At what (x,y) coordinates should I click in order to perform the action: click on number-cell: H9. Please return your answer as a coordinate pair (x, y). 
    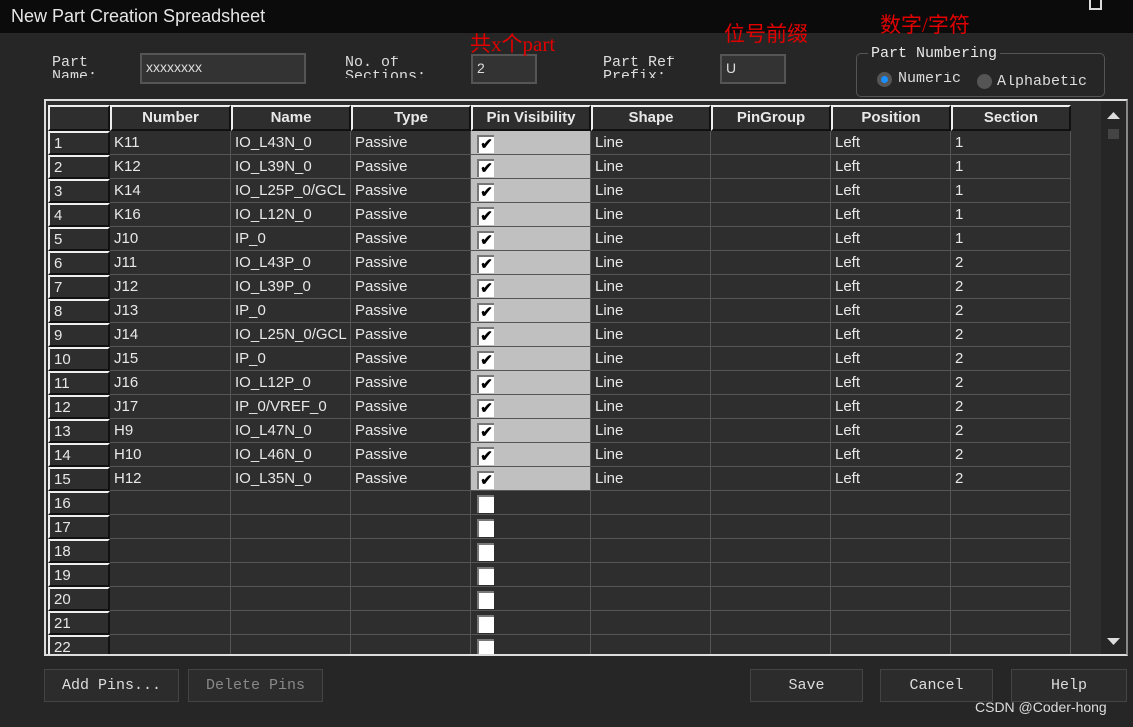
    Looking at the image, I should click on (170, 431).